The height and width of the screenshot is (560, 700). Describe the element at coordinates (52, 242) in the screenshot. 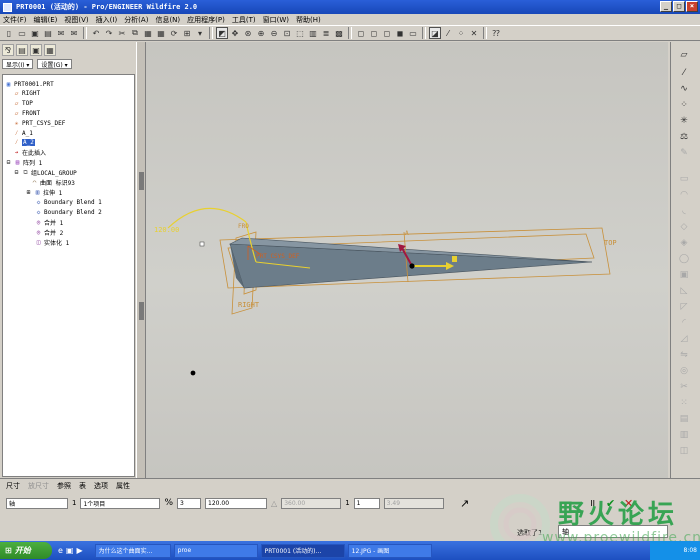

I see `tree-item: ◫ 实体化 1` at that location.